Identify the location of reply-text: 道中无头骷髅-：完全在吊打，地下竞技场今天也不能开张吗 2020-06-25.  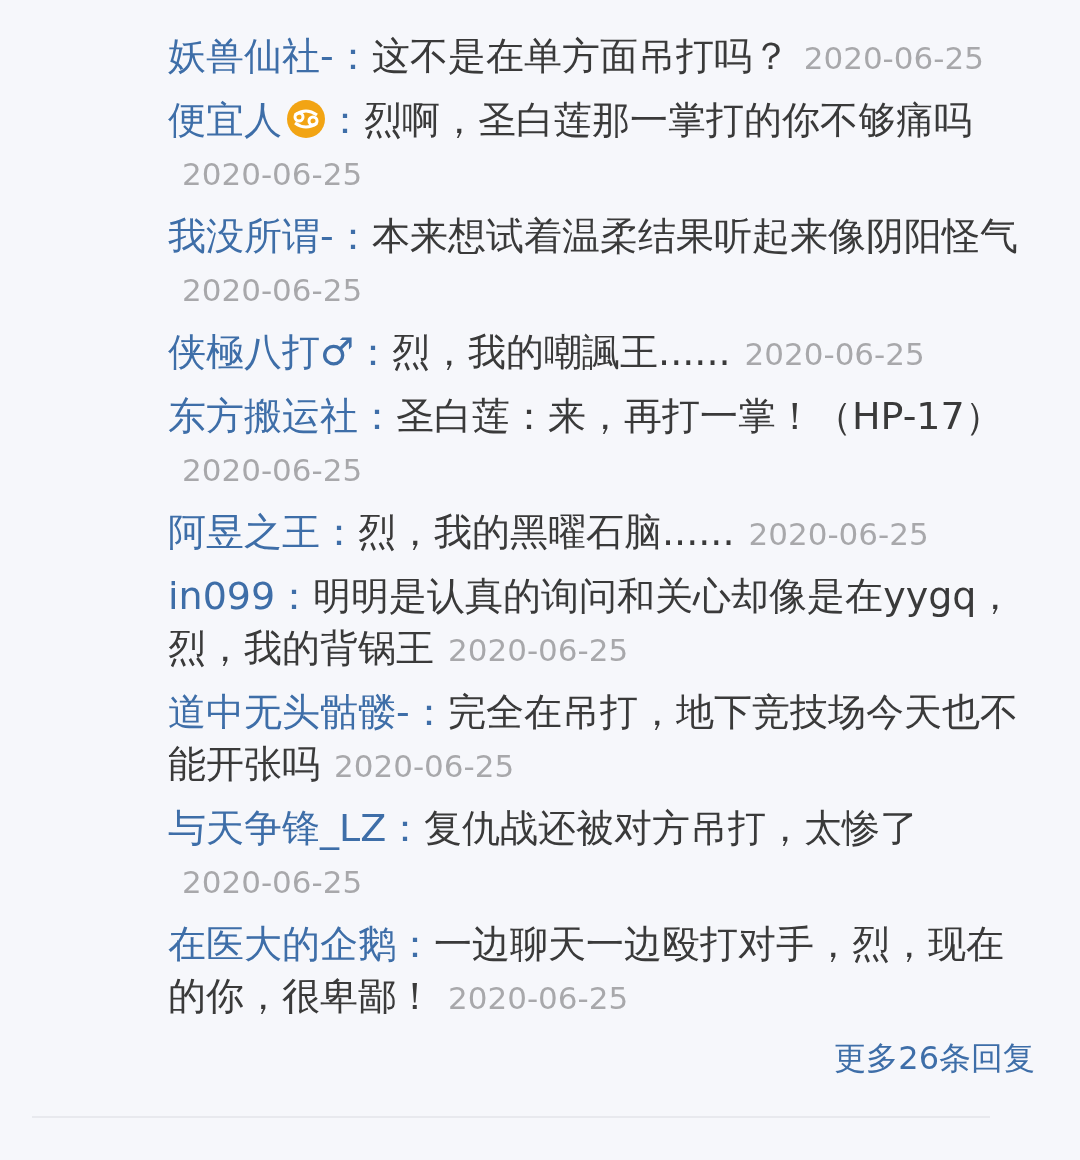
(593, 738).